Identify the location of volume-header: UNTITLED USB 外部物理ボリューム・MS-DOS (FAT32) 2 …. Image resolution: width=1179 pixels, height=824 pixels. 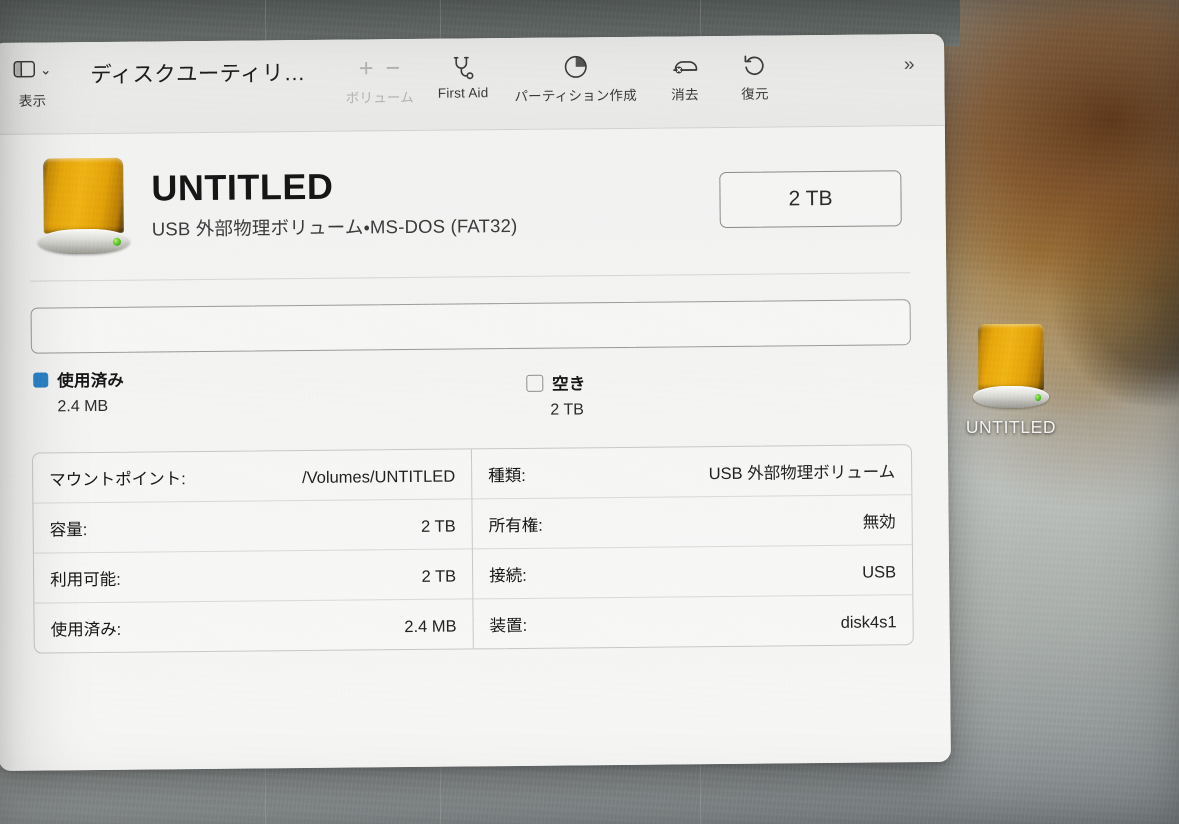
(469, 201).